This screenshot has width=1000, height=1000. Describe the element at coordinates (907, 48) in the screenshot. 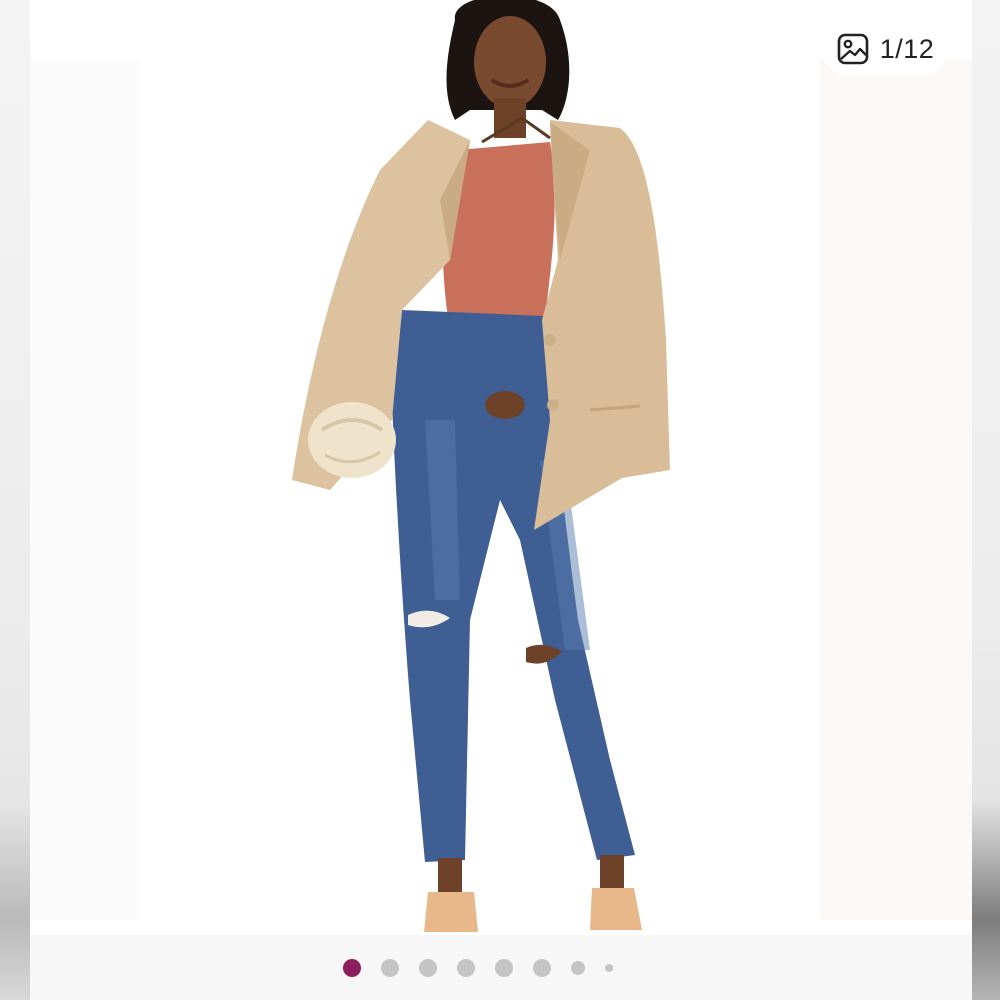

I see `image-counter-text: 1/12` at that location.